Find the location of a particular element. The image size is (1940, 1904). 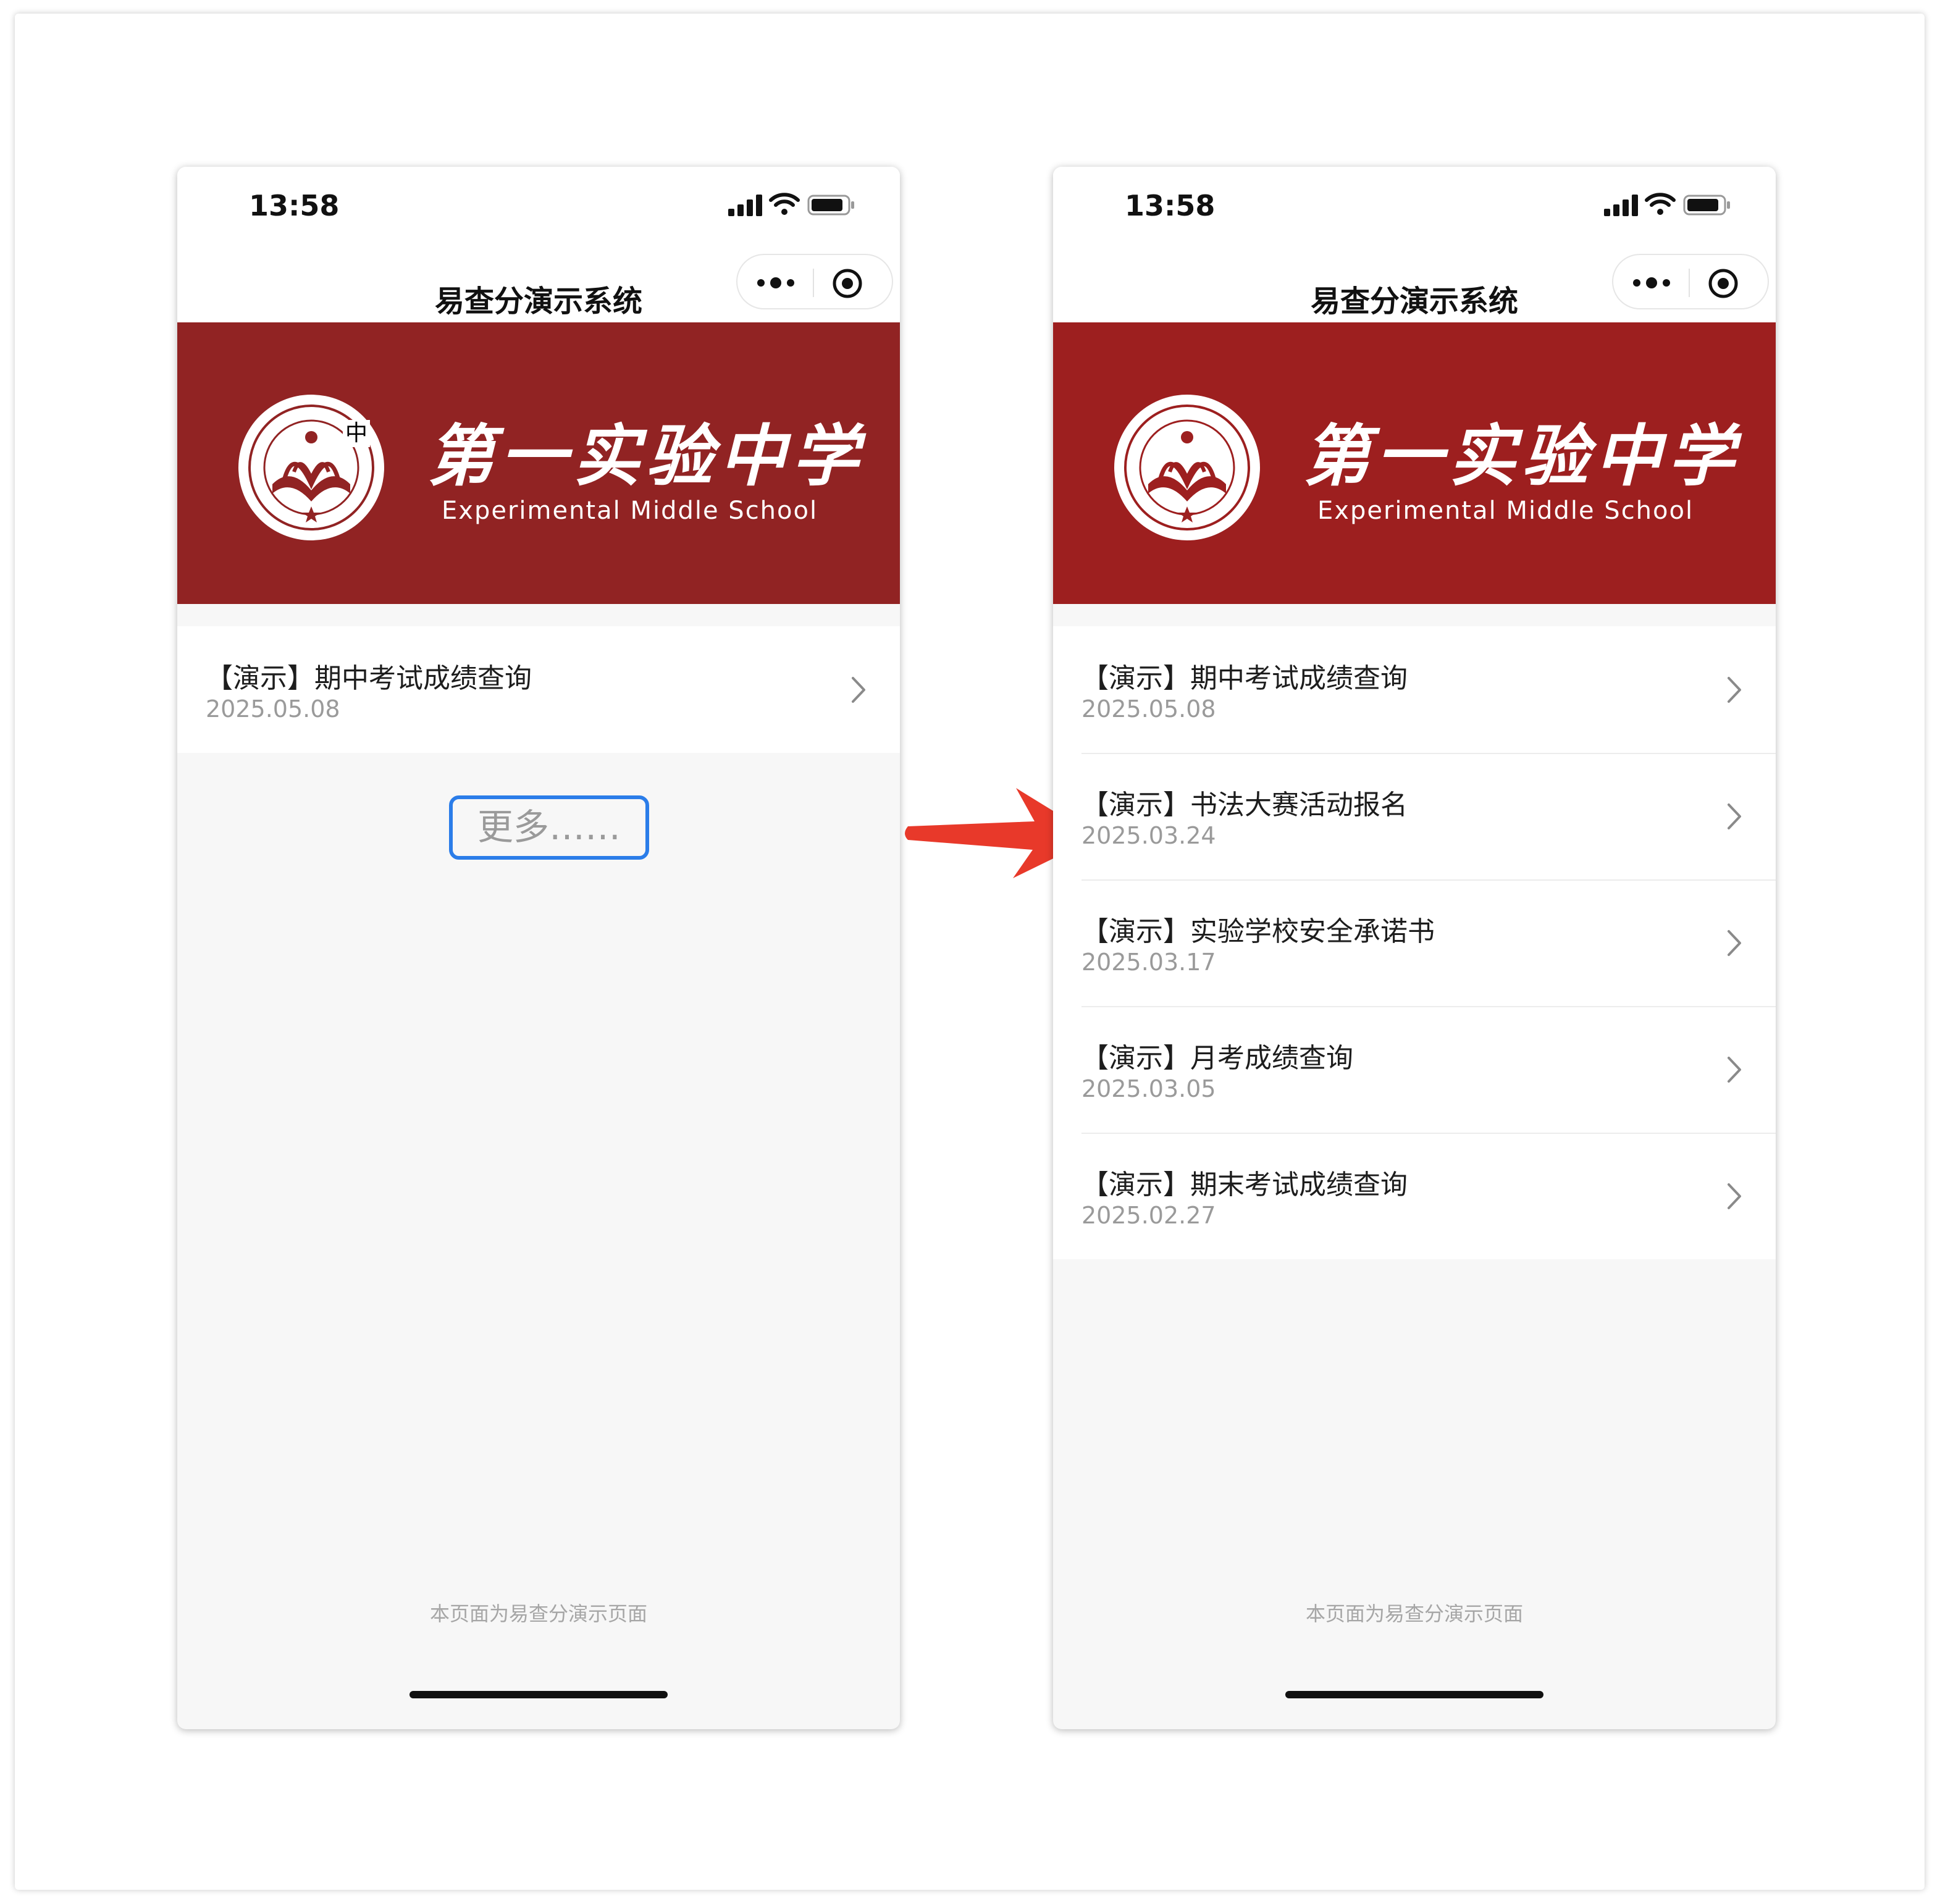

list-item: 【演示】月考成绩查询 2025.03.05 is located at coordinates (1414, 1069).